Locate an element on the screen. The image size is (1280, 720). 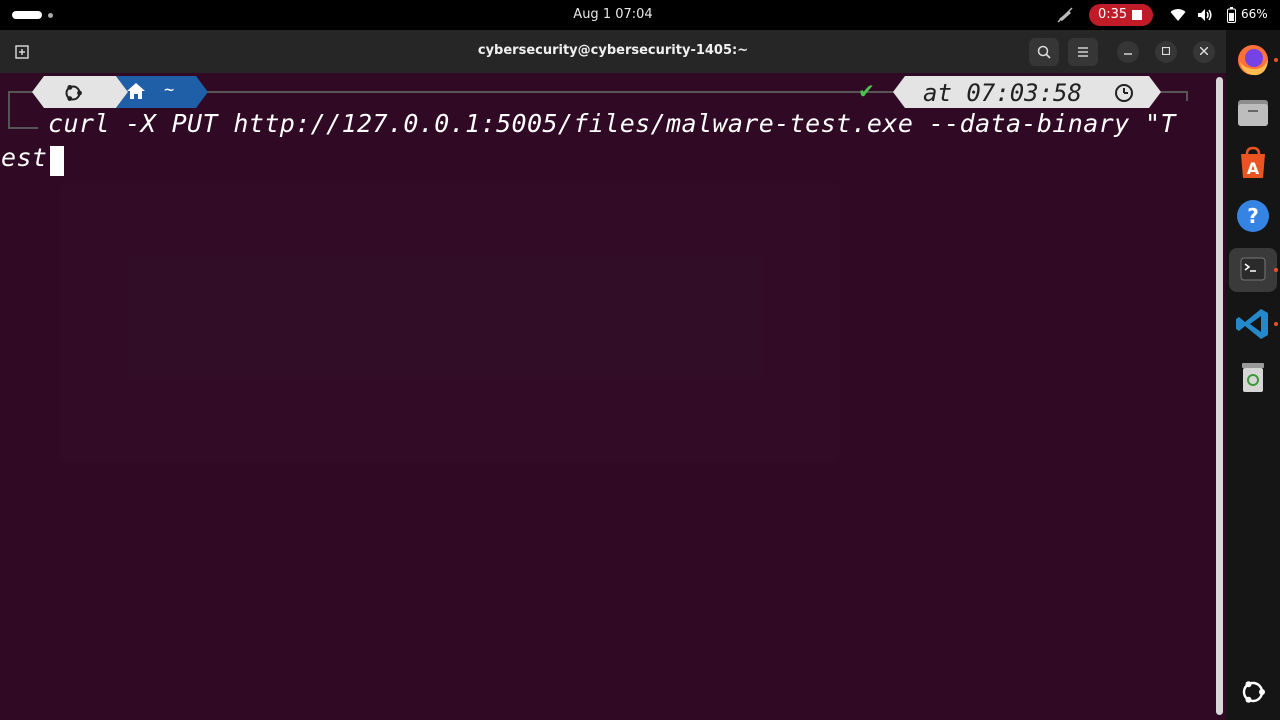
prompt-directory: ~ is located at coordinates (169, 90).